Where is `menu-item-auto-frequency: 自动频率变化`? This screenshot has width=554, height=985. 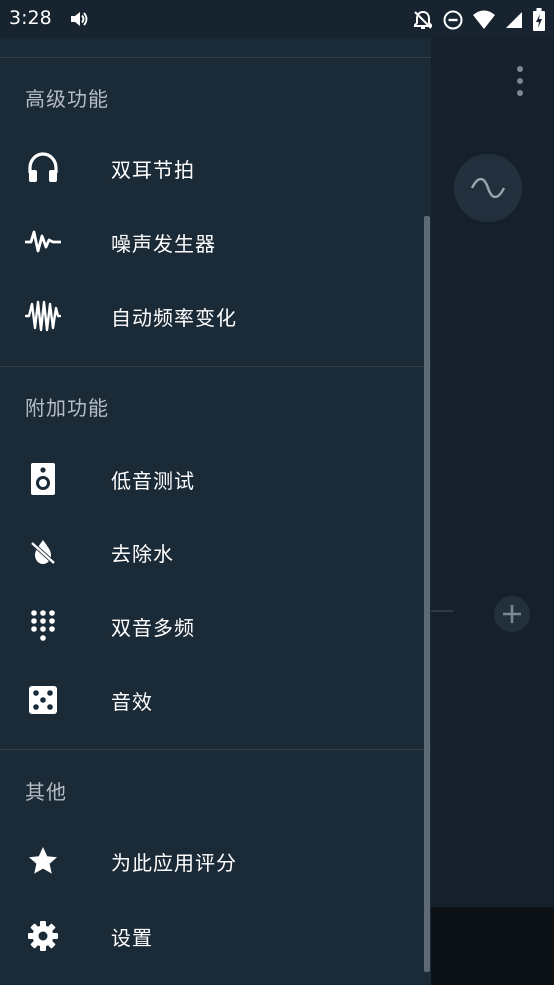
menu-item-auto-frequency: 自动频率变化 is located at coordinates (215, 316).